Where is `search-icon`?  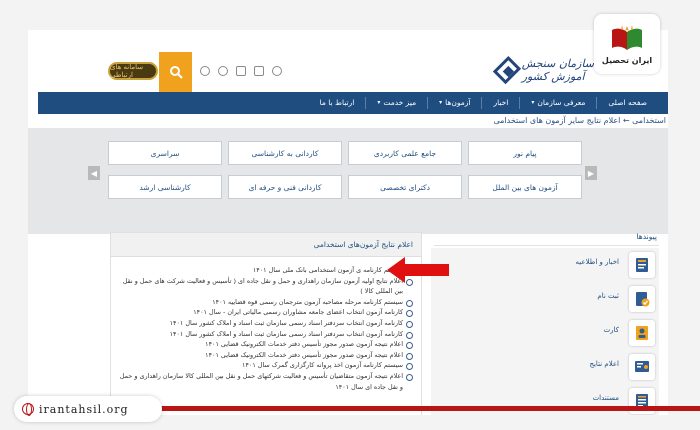
search-icon is located at coordinates (176, 72).